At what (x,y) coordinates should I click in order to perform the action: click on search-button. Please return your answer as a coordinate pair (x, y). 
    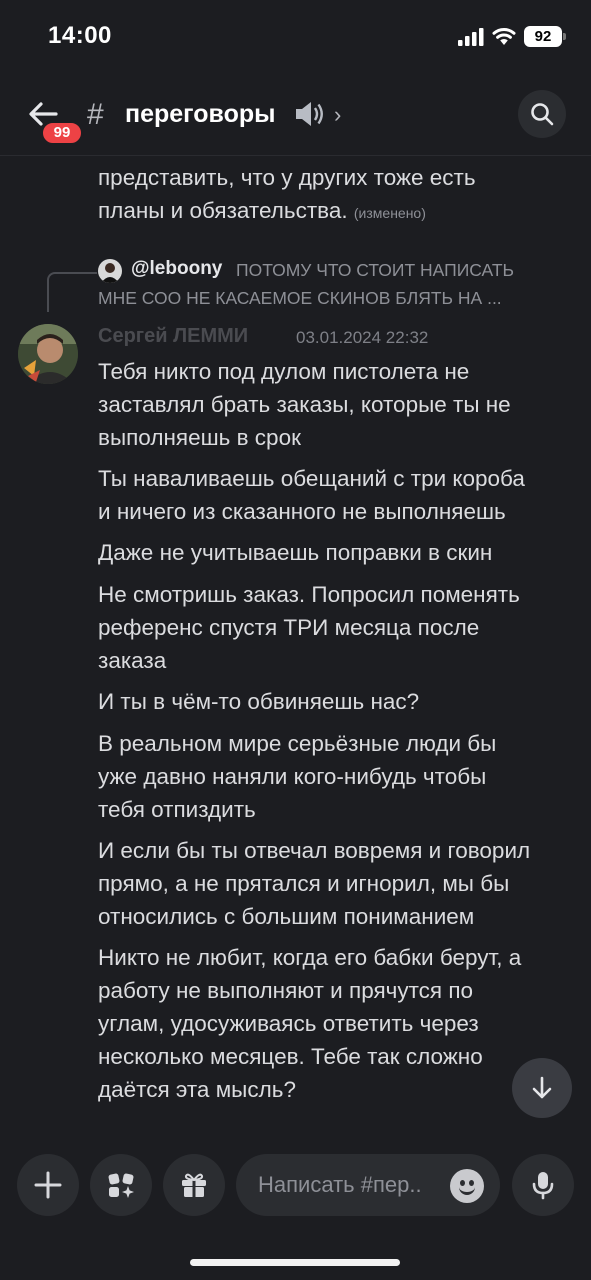
    Looking at the image, I should click on (542, 114).